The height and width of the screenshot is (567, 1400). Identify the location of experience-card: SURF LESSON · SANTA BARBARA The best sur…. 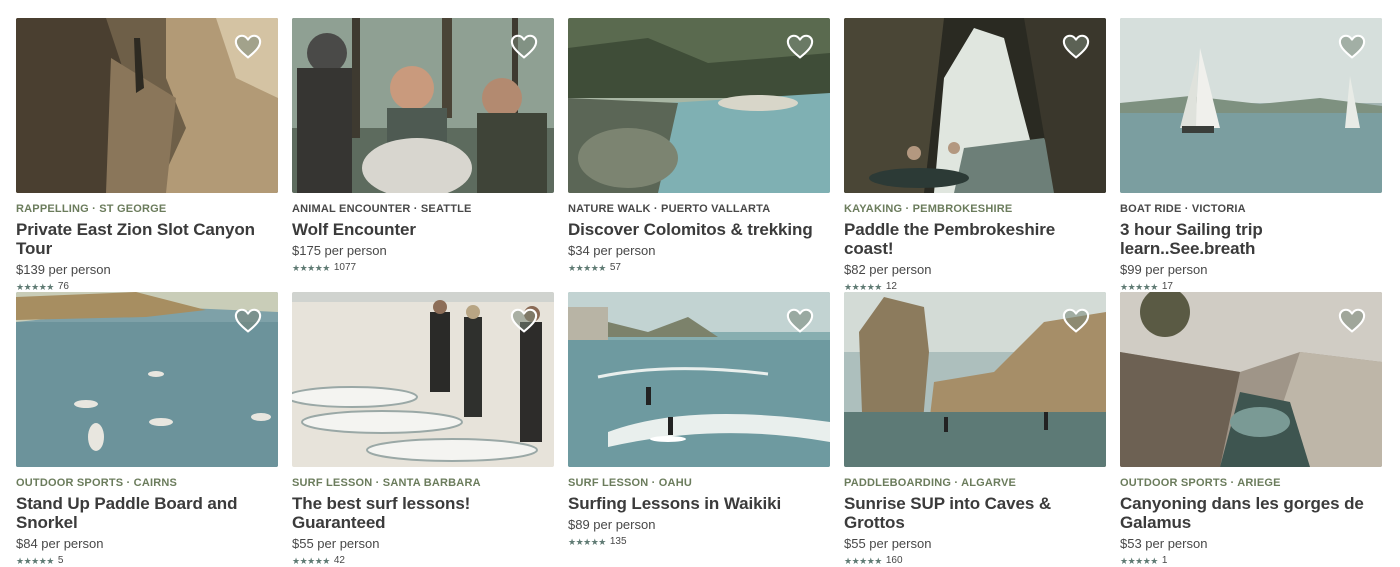
(423, 429).